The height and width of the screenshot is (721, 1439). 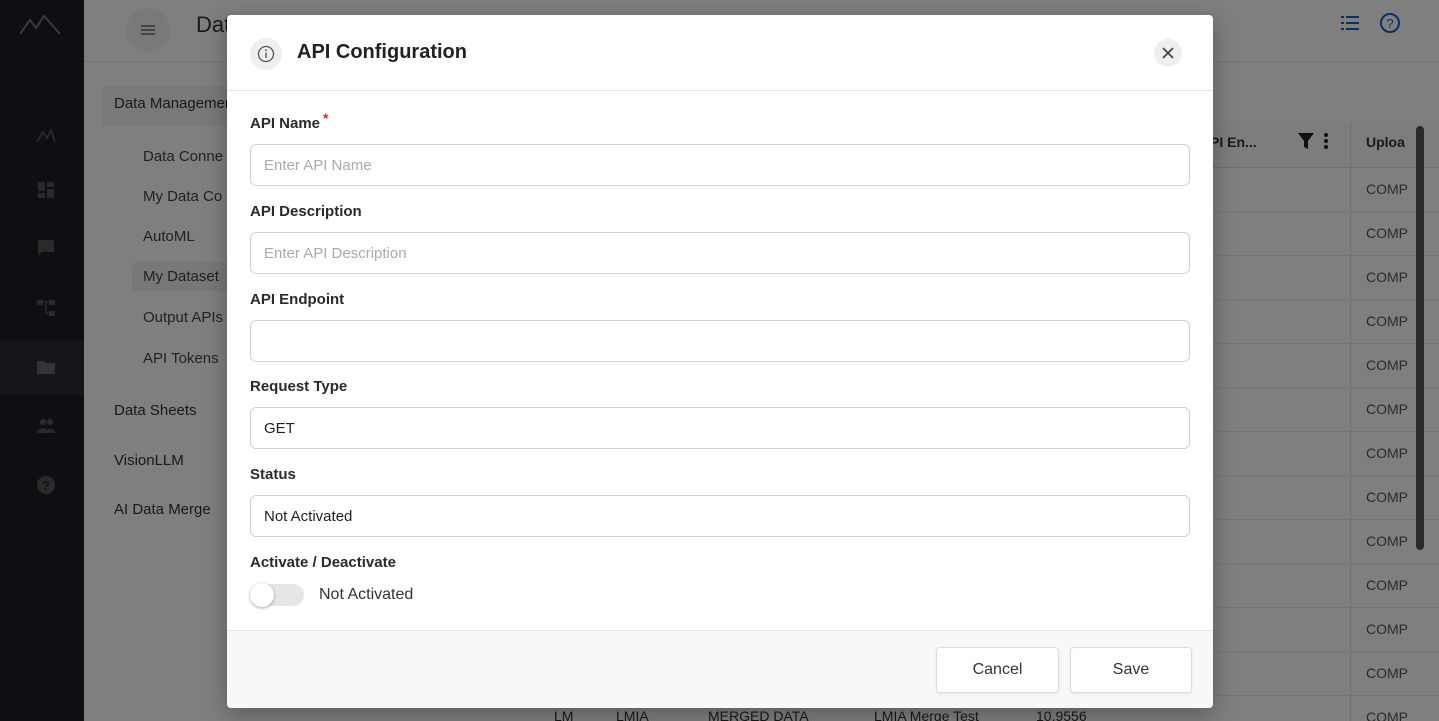 What do you see at coordinates (306, 211) in the screenshot?
I see `api-description-label: API Description` at bounding box center [306, 211].